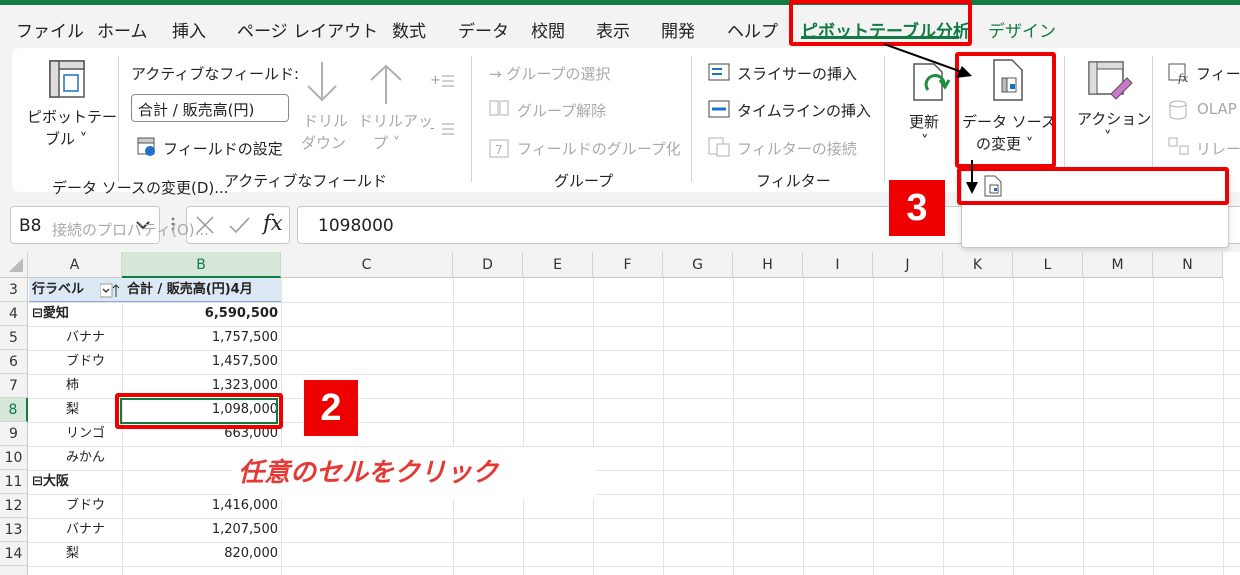 Image resolution: width=1240 pixels, height=575 pixels. What do you see at coordinates (613, 29) in the screenshot?
I see `tab-view: 表示` at bounding box center [613, 29].